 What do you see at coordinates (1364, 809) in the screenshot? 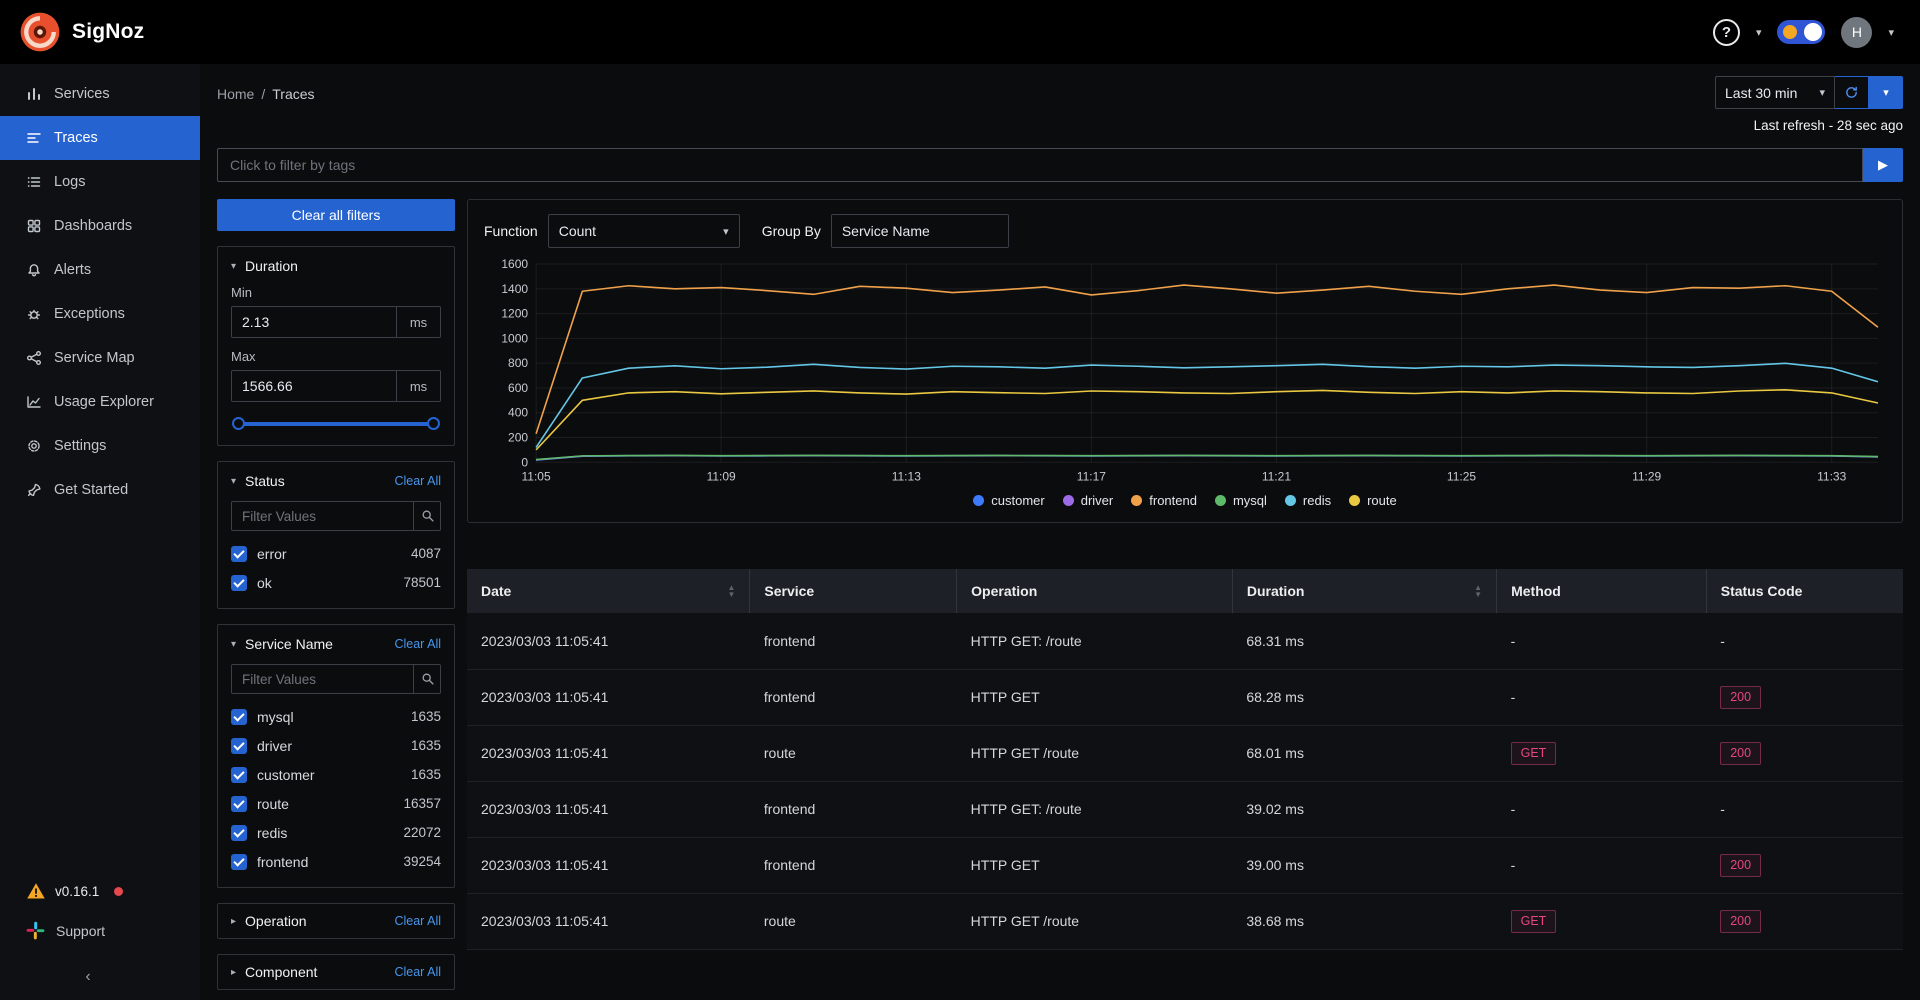
I see `cell-duration: 39.02 ms` at bounding box center [1364, 809].